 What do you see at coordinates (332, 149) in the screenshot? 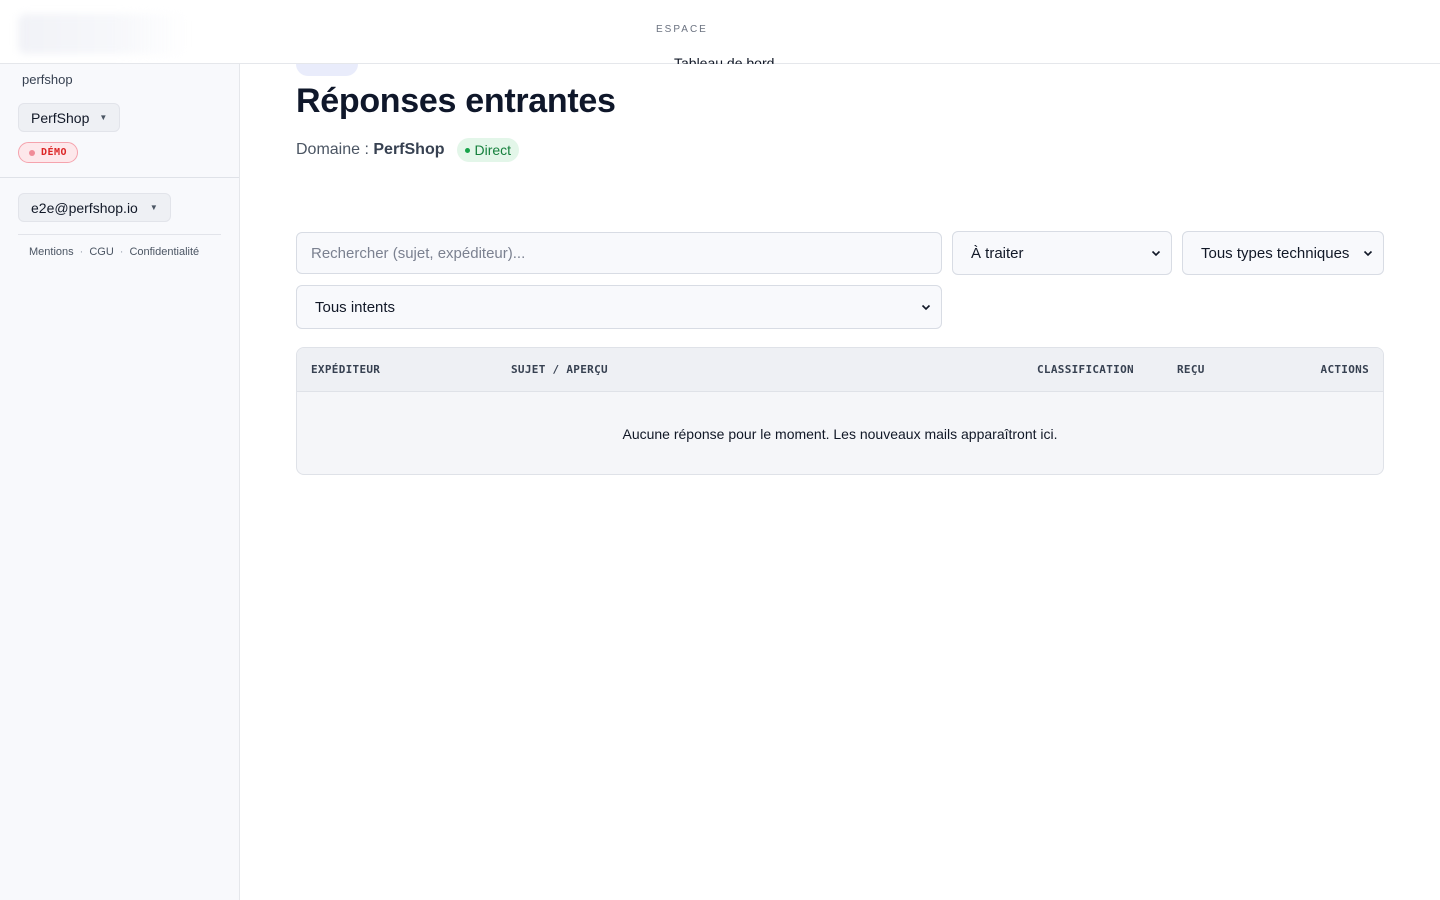
I see `domain-prefix: Domaine :` at bounding box center [332, 149].